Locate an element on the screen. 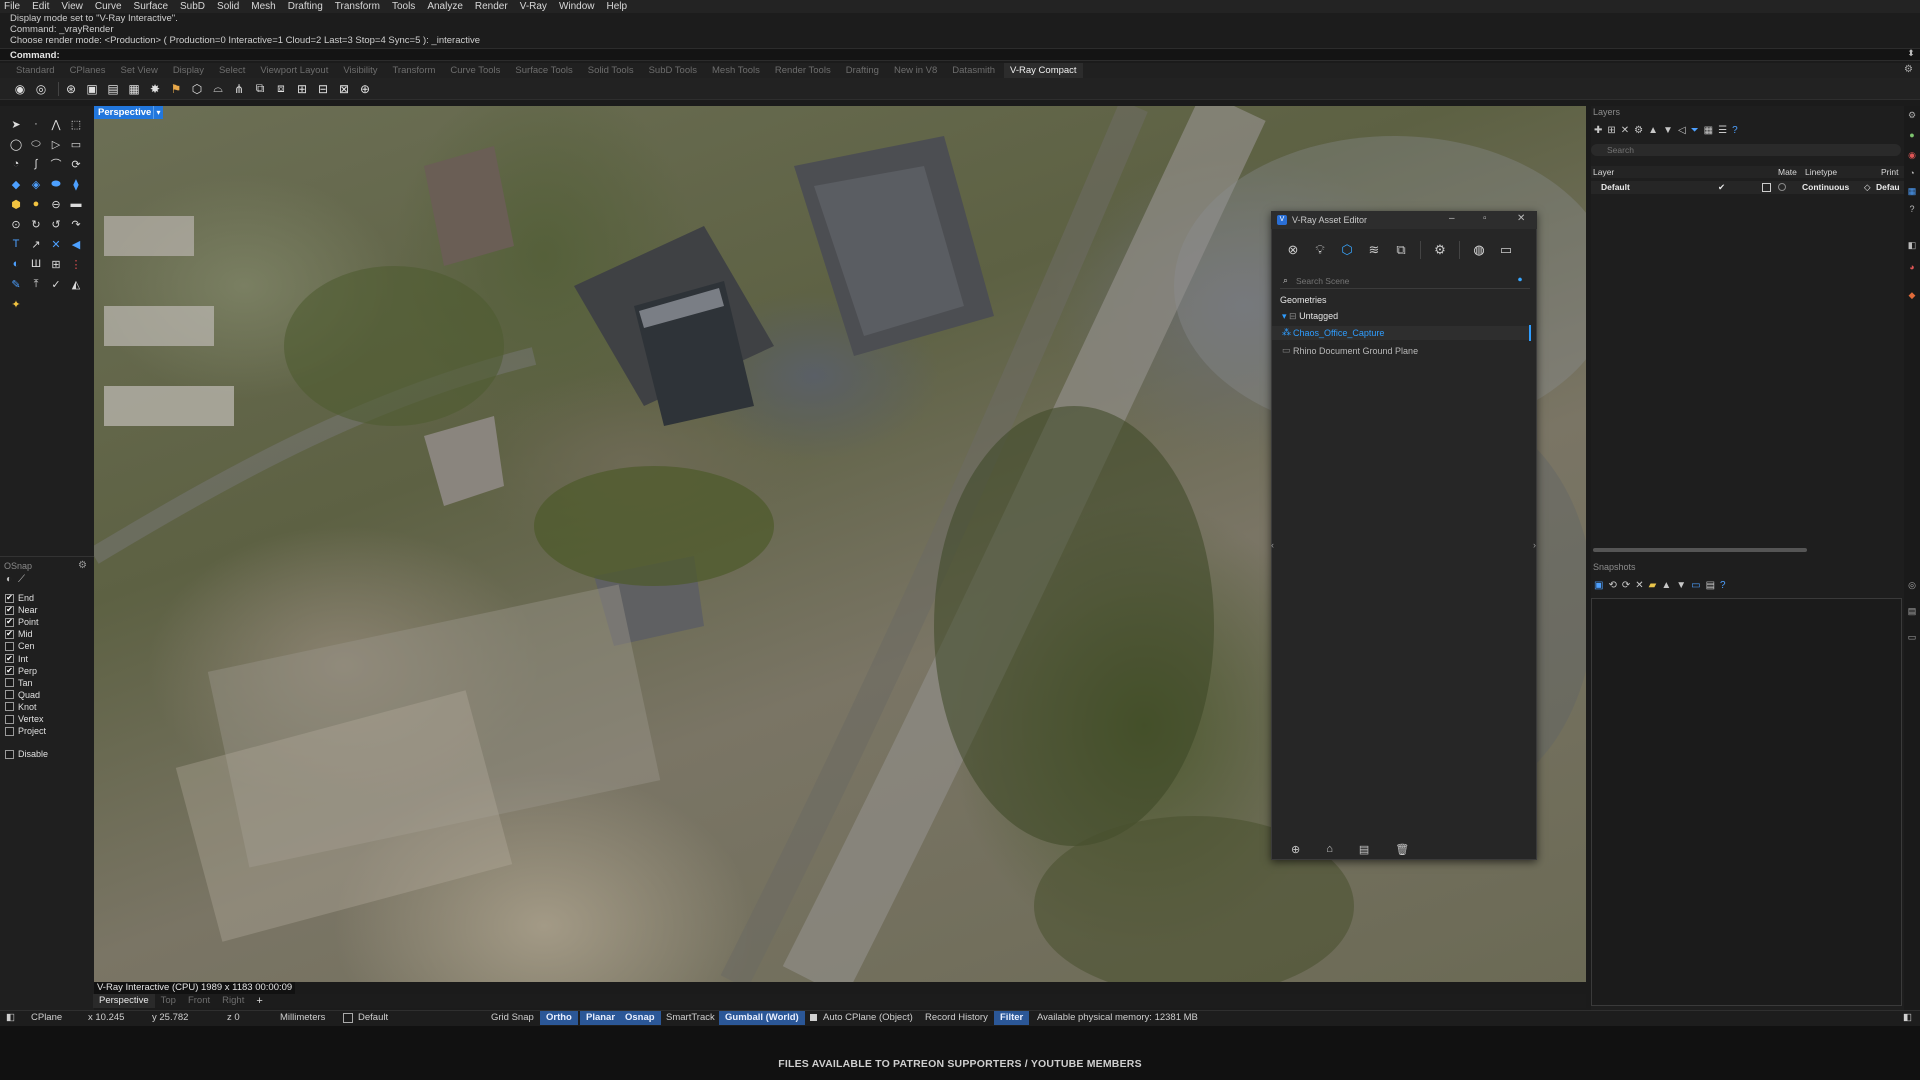 The height and width of the screenshot is (1080, 1920). array-icon: ↷ is located at coordinates (76, 224).